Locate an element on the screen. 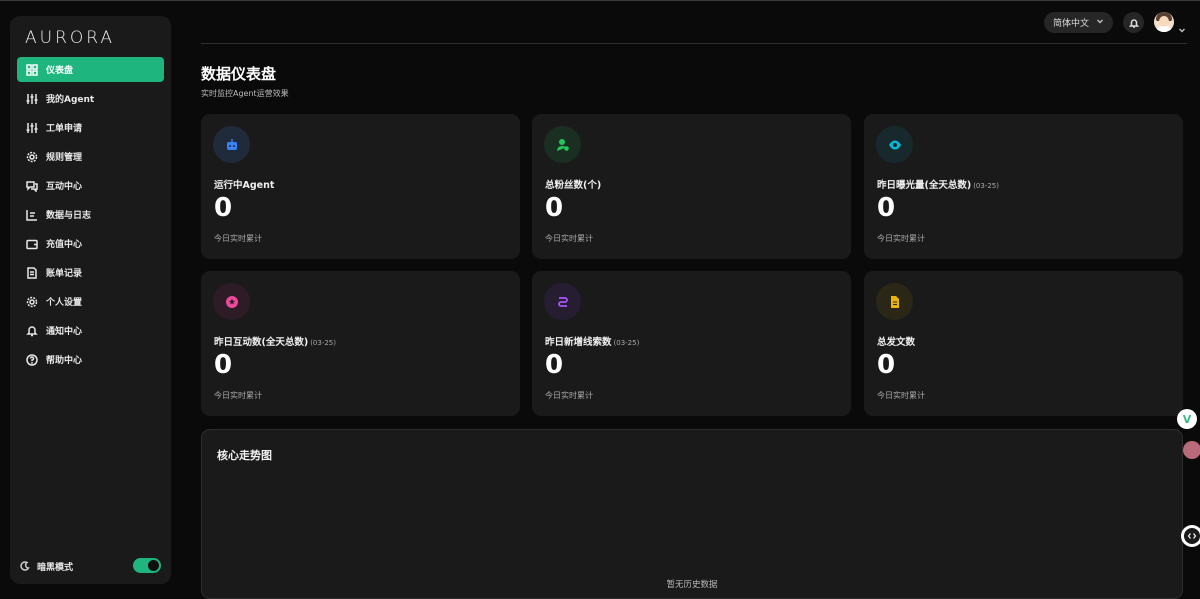 The height and width of the screenshot is (599, 1200). stat-card-interactions: 昨日互动数(全天总数) (03-25) 0 今日实时累计 is located at coordinates (360, 343).